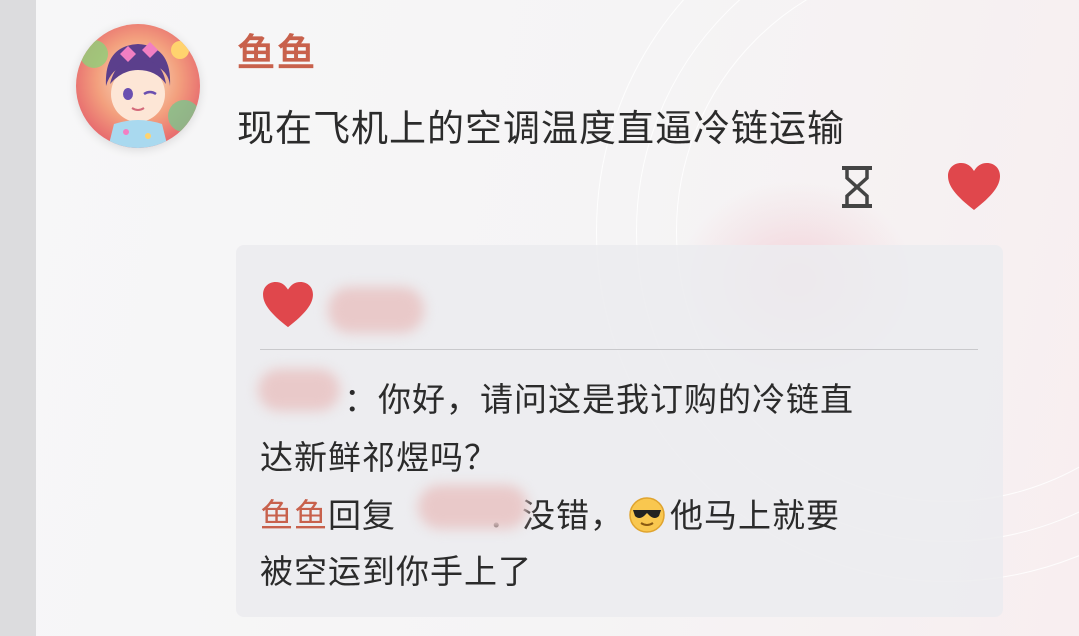 The height and width of the screenshot is (636, 1079). What do you see at coordinates (294, 515) in the screenshot?
I see `reply-author-name: 鱼鱼` at bounding box center [294, 515].